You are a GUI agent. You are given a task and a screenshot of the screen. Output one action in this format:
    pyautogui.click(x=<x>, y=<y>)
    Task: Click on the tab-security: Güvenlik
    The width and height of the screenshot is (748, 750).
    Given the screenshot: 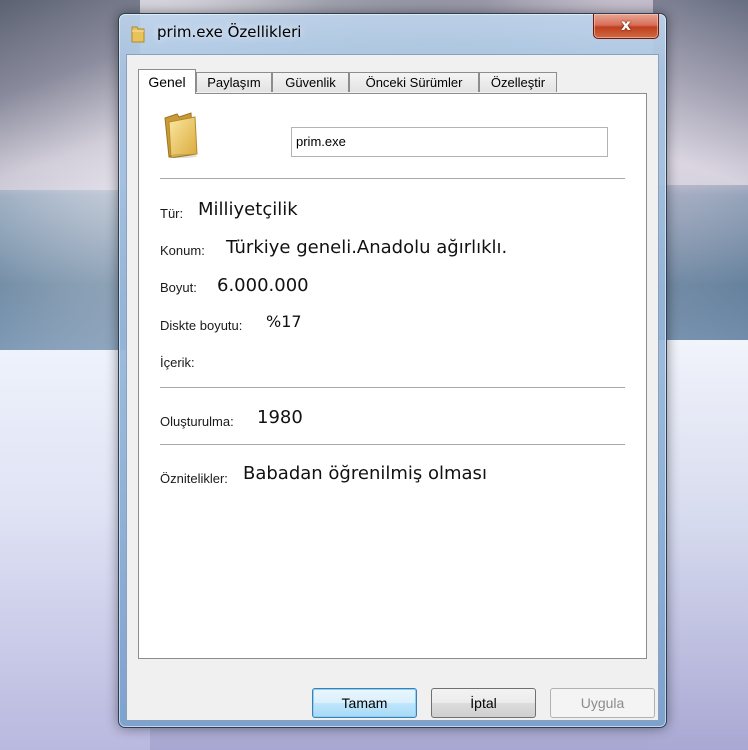 What is the action you would take?
    pyautogui.click(x=310, y=82)
    